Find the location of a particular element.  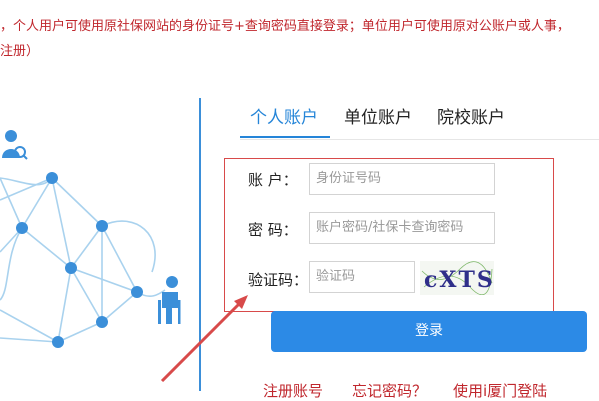

captcha-label: 验证码： is located at coordinates (278, 280).